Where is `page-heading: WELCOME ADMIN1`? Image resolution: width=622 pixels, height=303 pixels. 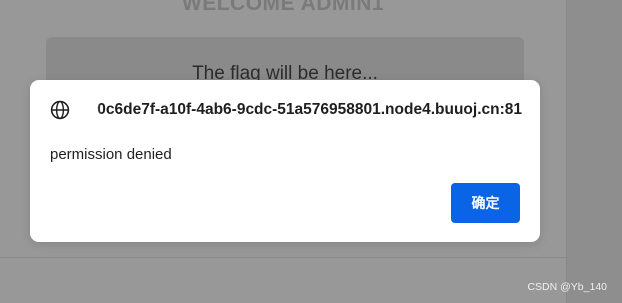
page-heading: WELCOME ADMIN1 is located at coordinates (283, 7).